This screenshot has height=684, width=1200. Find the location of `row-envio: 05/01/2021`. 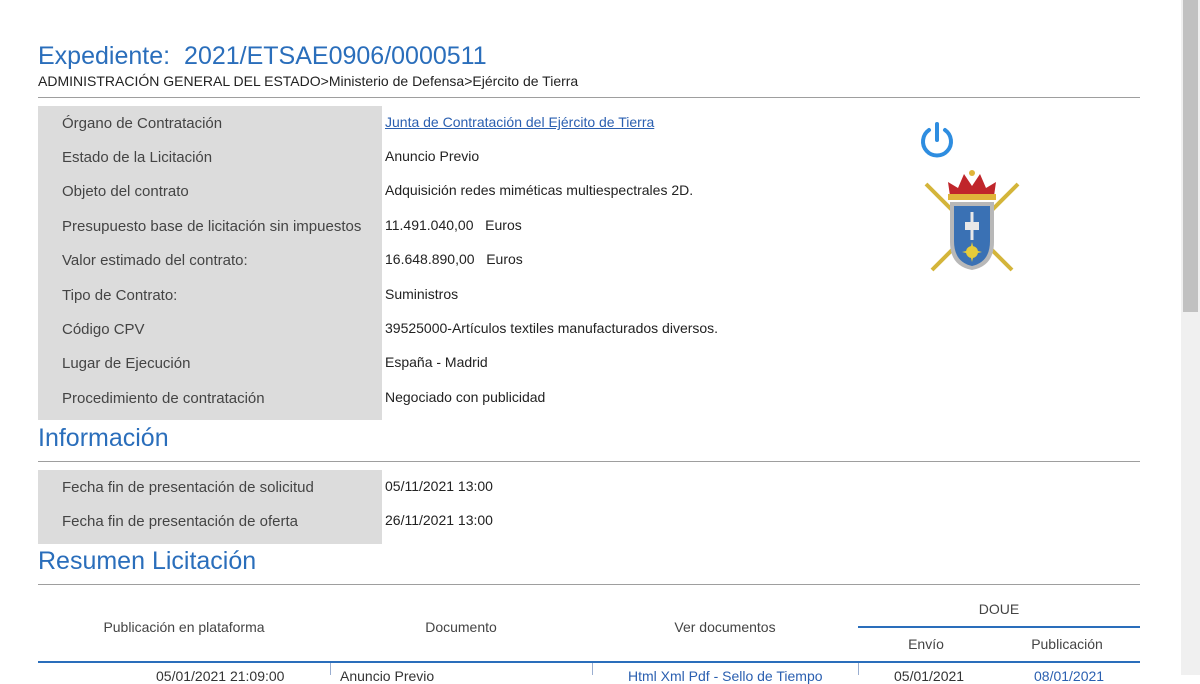

row-envio: 05/01/2021 is located at coordinates (929, 676).